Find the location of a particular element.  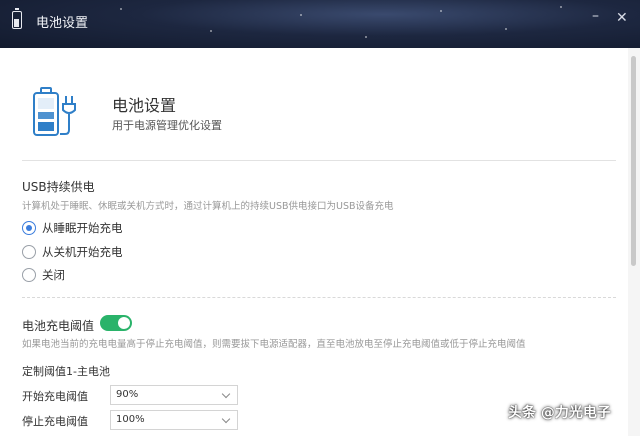

scrollbar-thumb is located at coordinates (633, 161).